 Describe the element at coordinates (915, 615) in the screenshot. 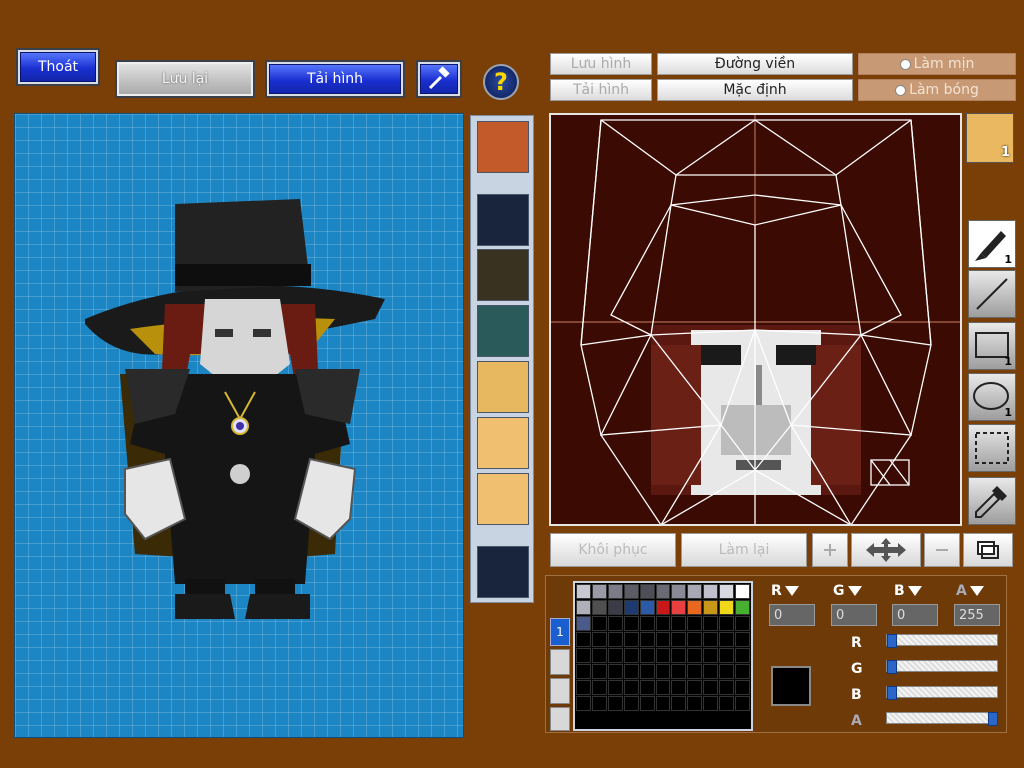

I see `channel-b-input: 0` at that location.